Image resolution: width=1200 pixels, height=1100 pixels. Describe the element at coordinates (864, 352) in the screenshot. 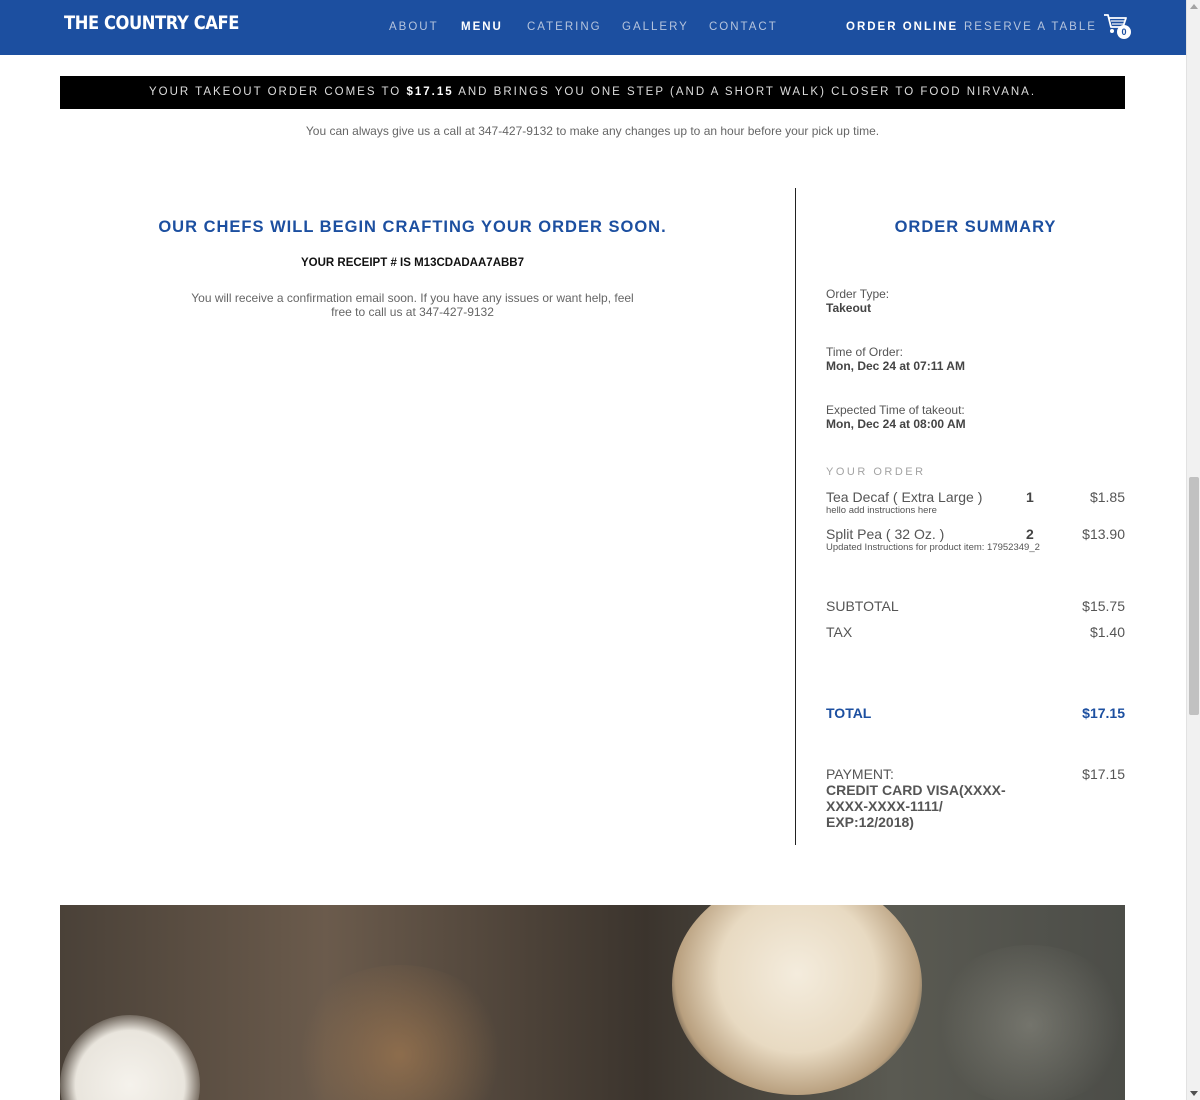

I see `time-of-order-label: Time of Order:` at that location.